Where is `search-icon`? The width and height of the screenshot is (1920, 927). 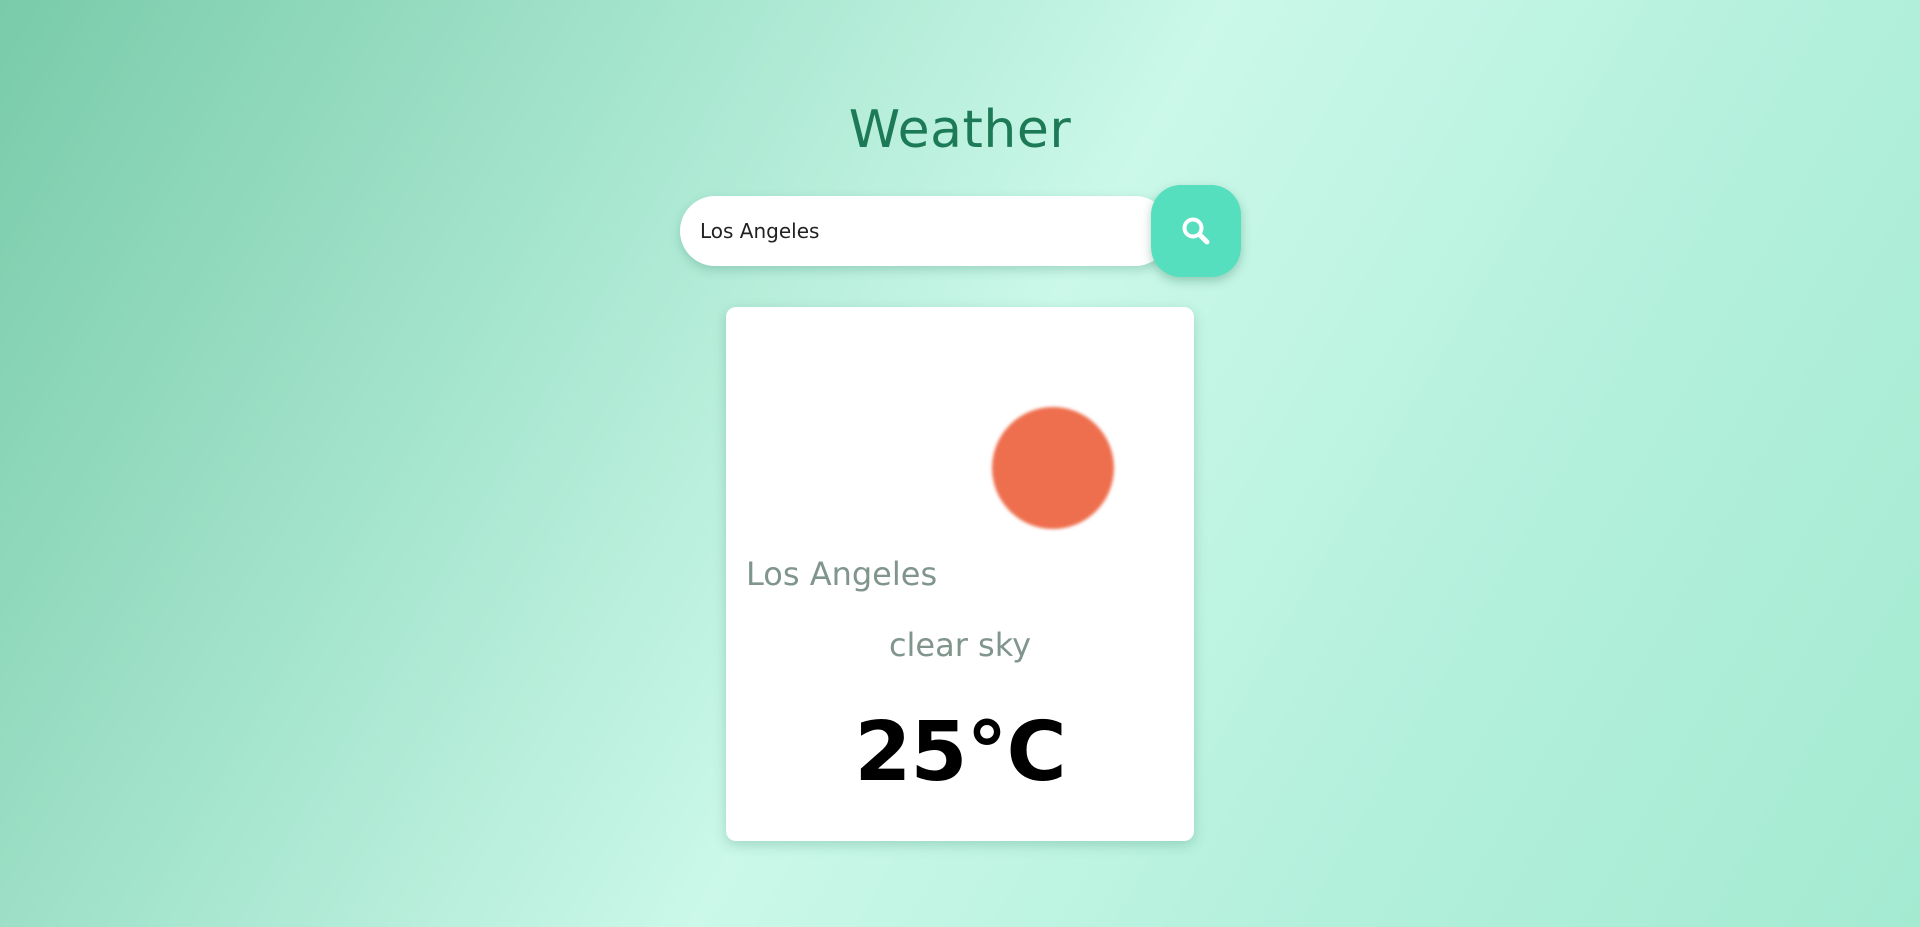 search-icon is located at coordinates (1196, 231).